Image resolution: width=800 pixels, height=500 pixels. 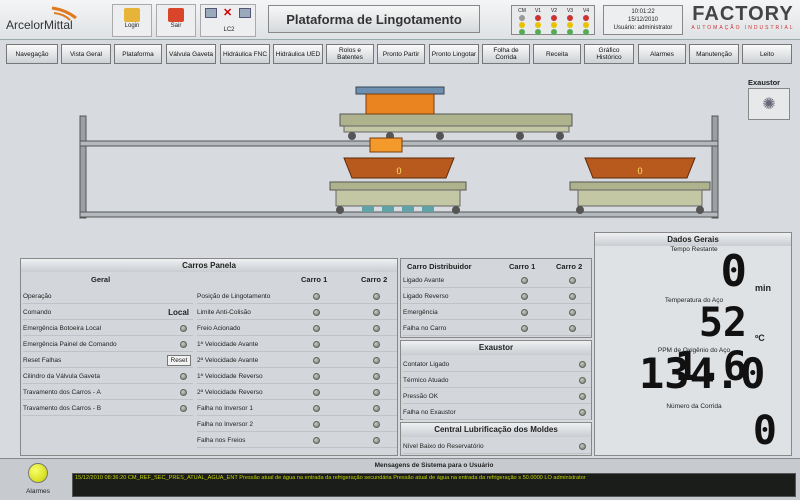 I want to click on distributor-car-base, so click(x=456, y=129).